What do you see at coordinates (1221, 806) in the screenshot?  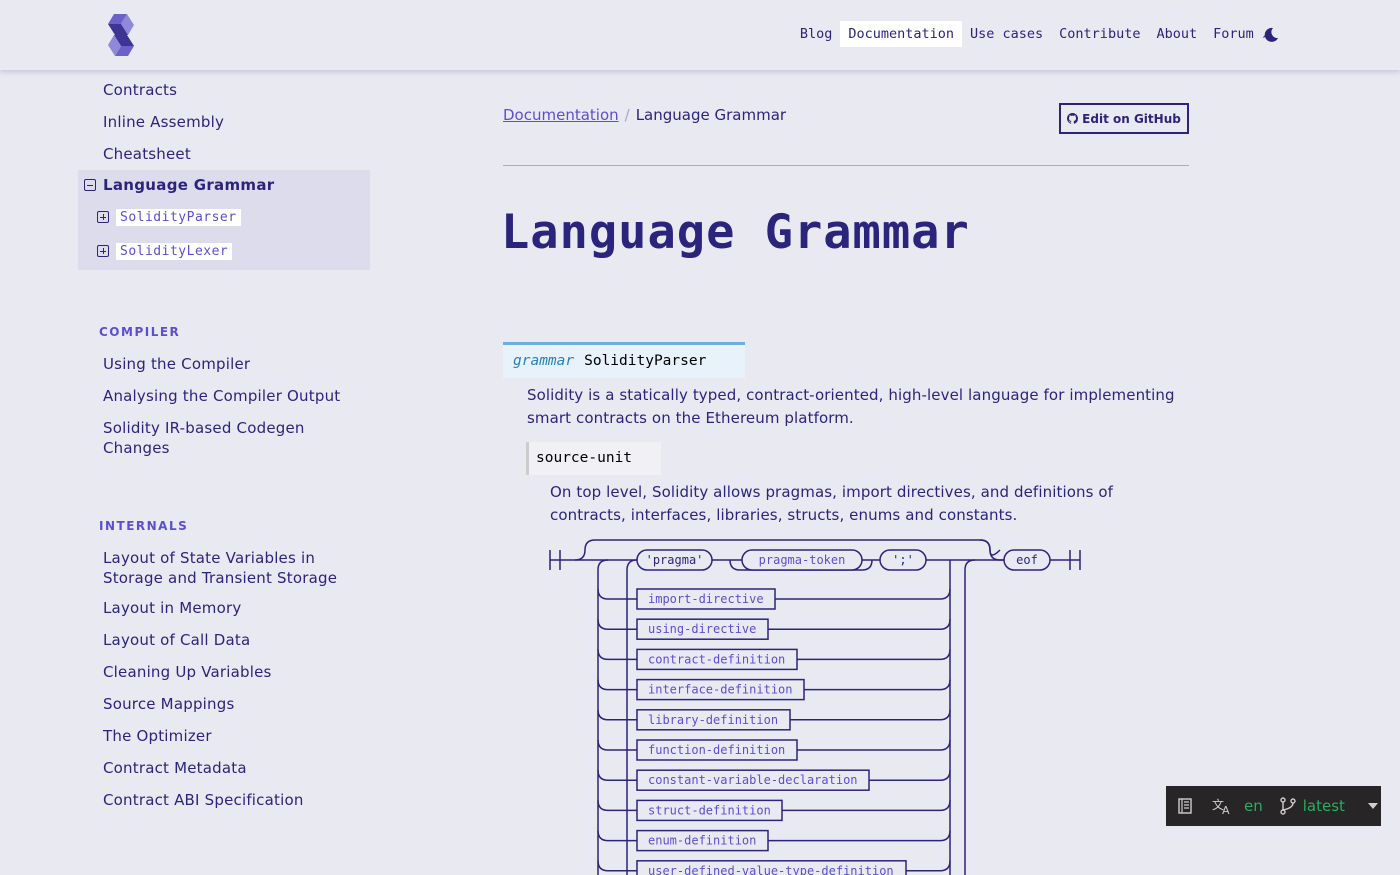 I see `translate-icon: 文 A` at bounding box center [1221, 806].